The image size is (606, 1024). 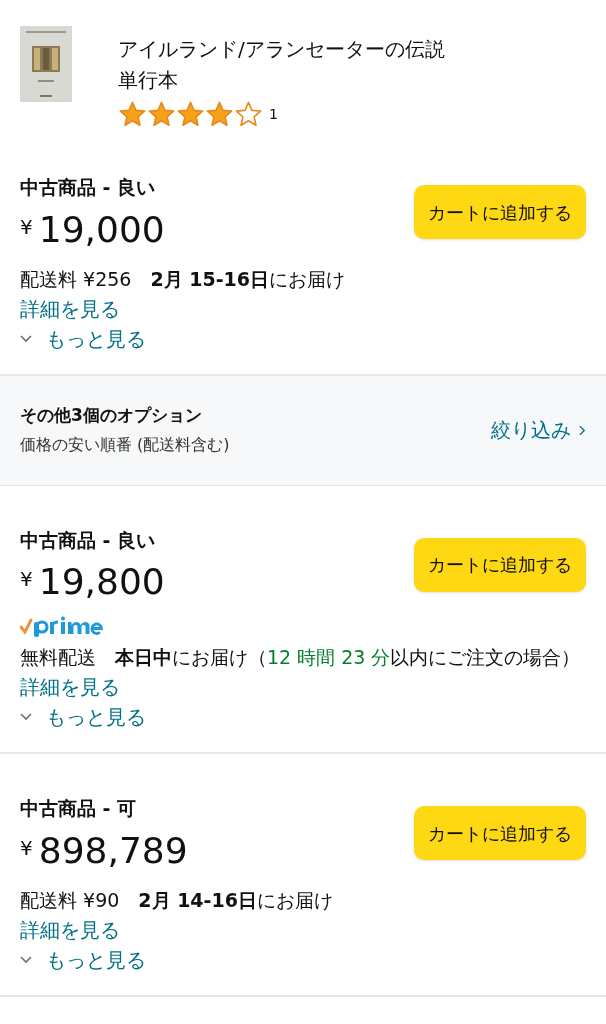 I want to click on sort-label: 価格の安い順番 (配送料含む), so click(x=125, y=444).